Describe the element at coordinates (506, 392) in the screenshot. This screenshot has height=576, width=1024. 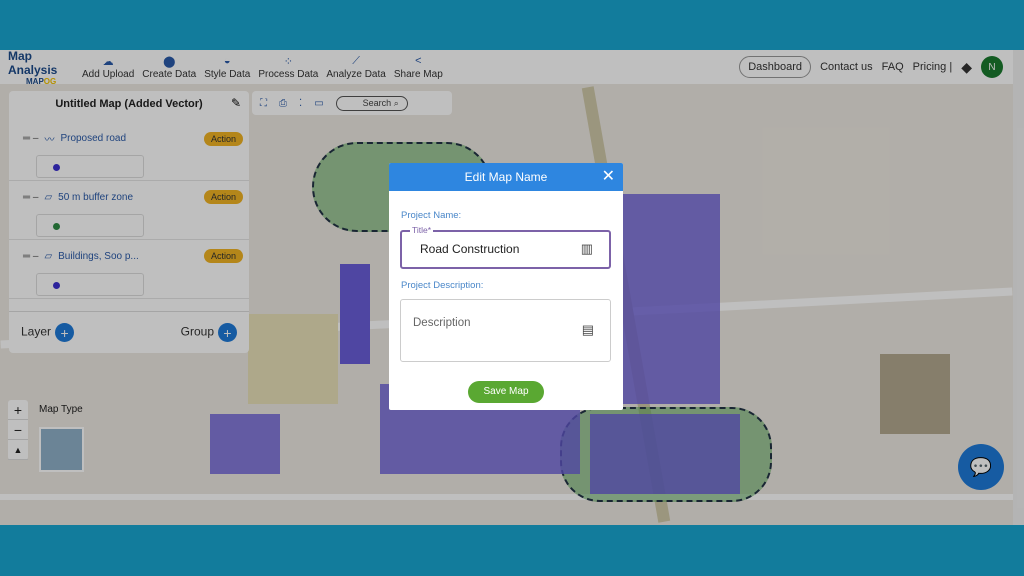
I see `save-map-button: Save Map` at that location.